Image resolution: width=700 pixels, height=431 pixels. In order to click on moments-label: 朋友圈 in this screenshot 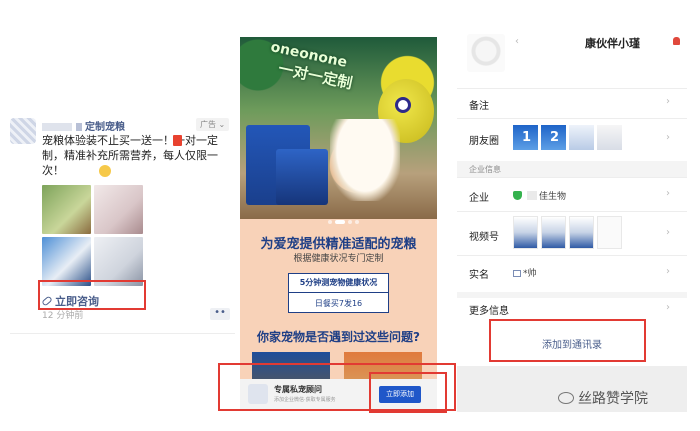, I will do `click(484, 141)`.